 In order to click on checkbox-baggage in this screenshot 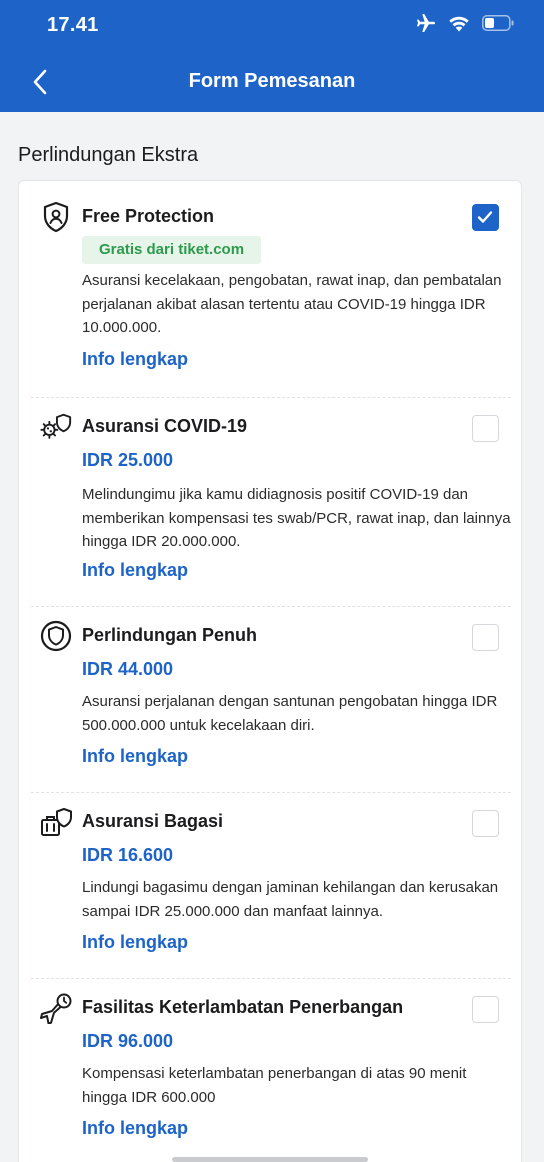, I will do `click(485, 823)`.